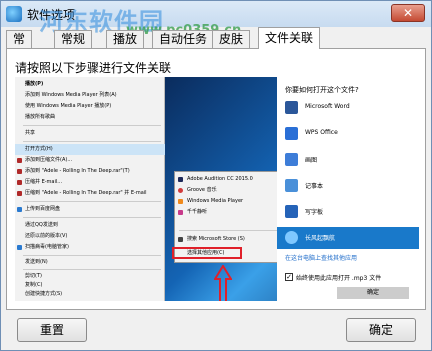  I want to click on ok-button: 确定, so click(381, 330).